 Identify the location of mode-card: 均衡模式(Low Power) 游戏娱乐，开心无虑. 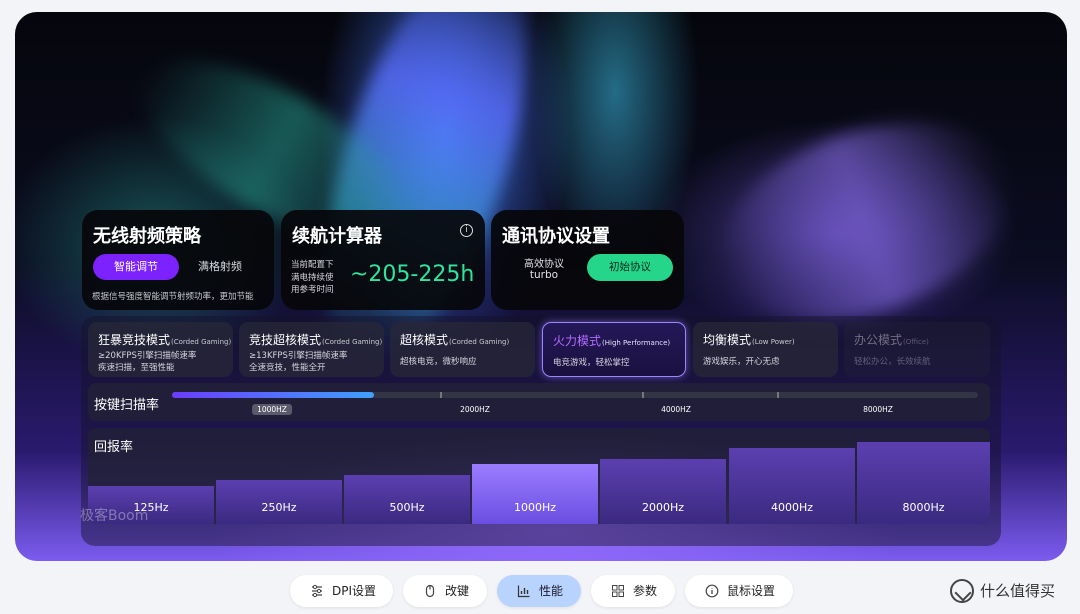
(765, 349).